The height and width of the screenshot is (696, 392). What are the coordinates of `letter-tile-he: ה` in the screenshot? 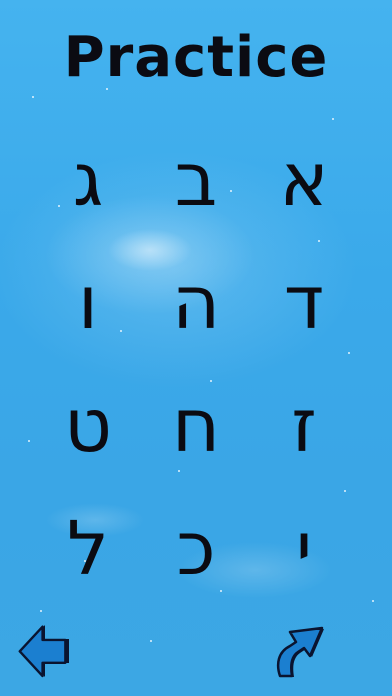 It's located at (196, 302).